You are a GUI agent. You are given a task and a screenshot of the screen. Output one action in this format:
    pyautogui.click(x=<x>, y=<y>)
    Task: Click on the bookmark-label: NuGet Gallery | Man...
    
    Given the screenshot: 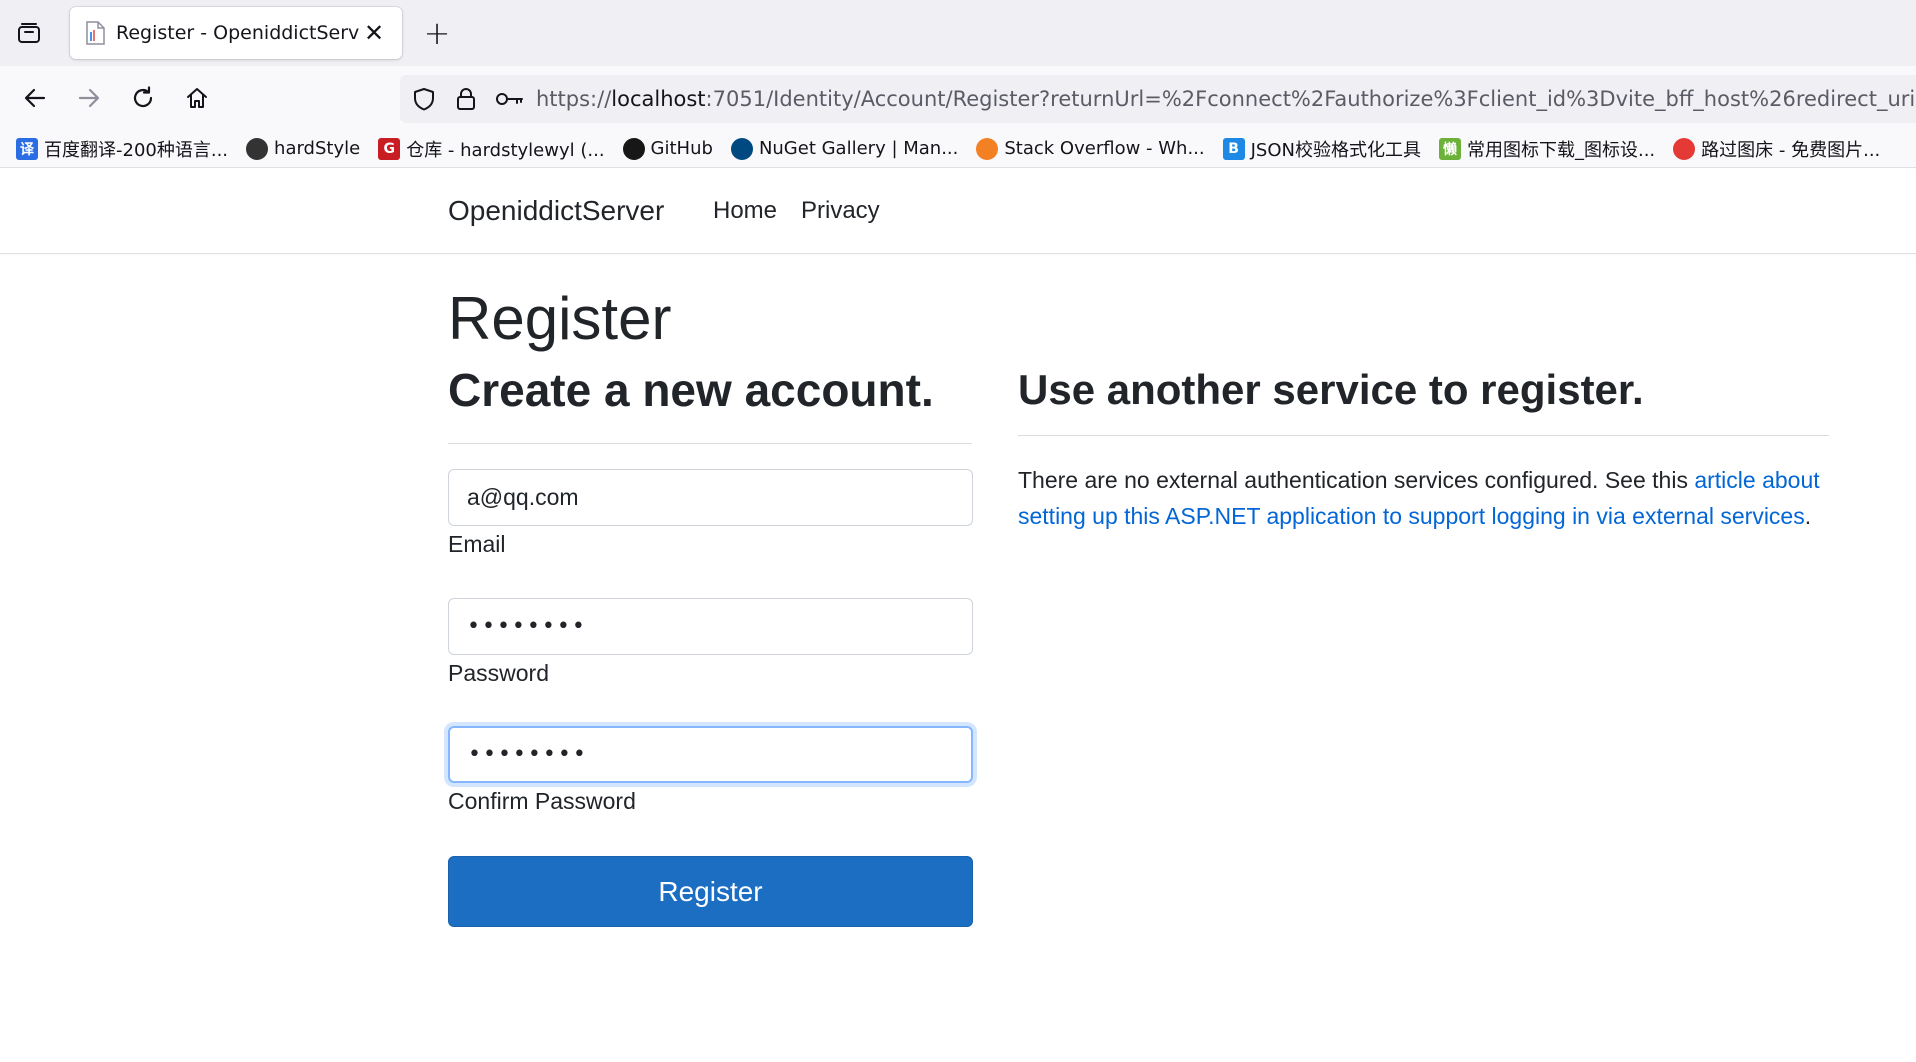 What is the action you would take?
    pyautogui.click(x=858, y=148)
    